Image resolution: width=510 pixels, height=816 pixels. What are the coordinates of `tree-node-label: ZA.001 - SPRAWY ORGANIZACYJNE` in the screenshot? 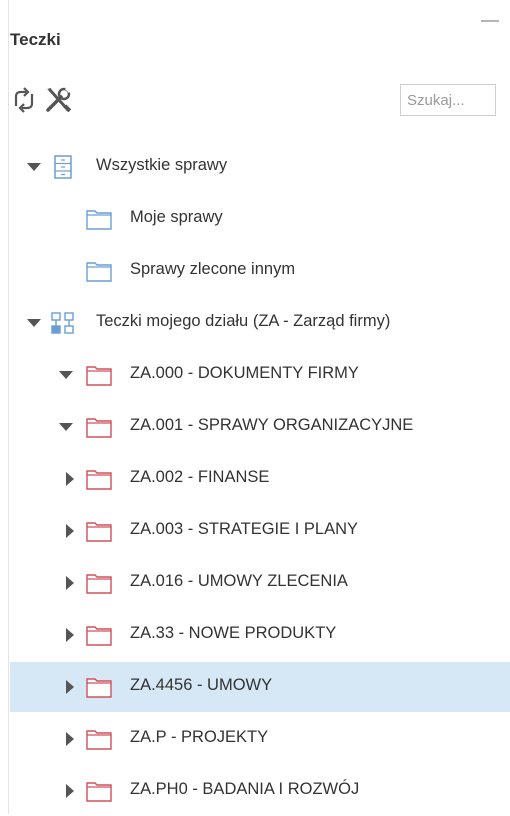 It's located at (272, 425).